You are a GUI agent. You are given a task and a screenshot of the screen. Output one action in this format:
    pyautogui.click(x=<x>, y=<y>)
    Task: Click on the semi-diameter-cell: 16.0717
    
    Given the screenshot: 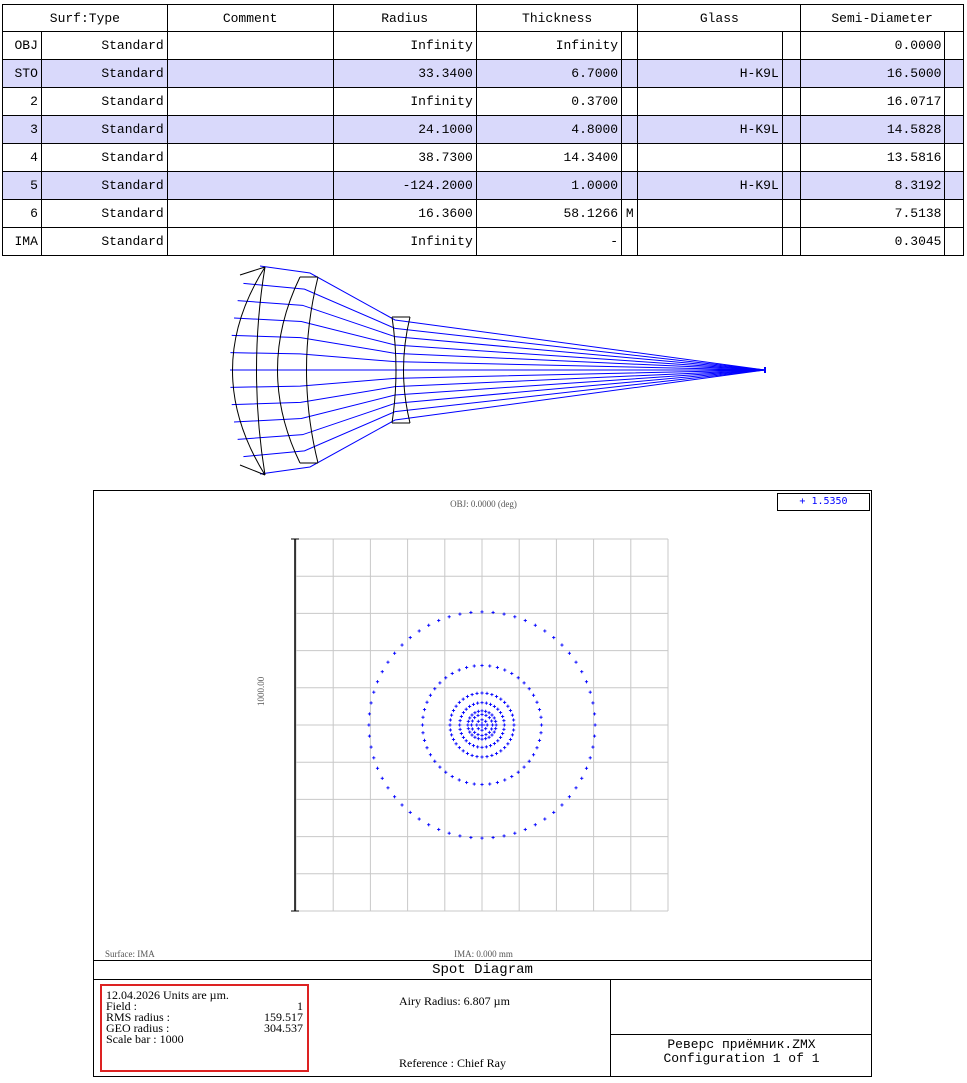 What is the action you would take?
    pyautogui.click(x=873, y=101)
    